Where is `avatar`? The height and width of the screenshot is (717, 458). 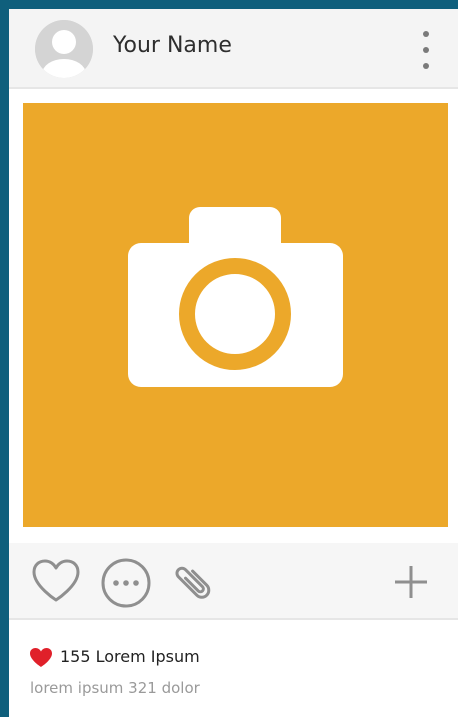 avatar is located at coordinates (64, 49).